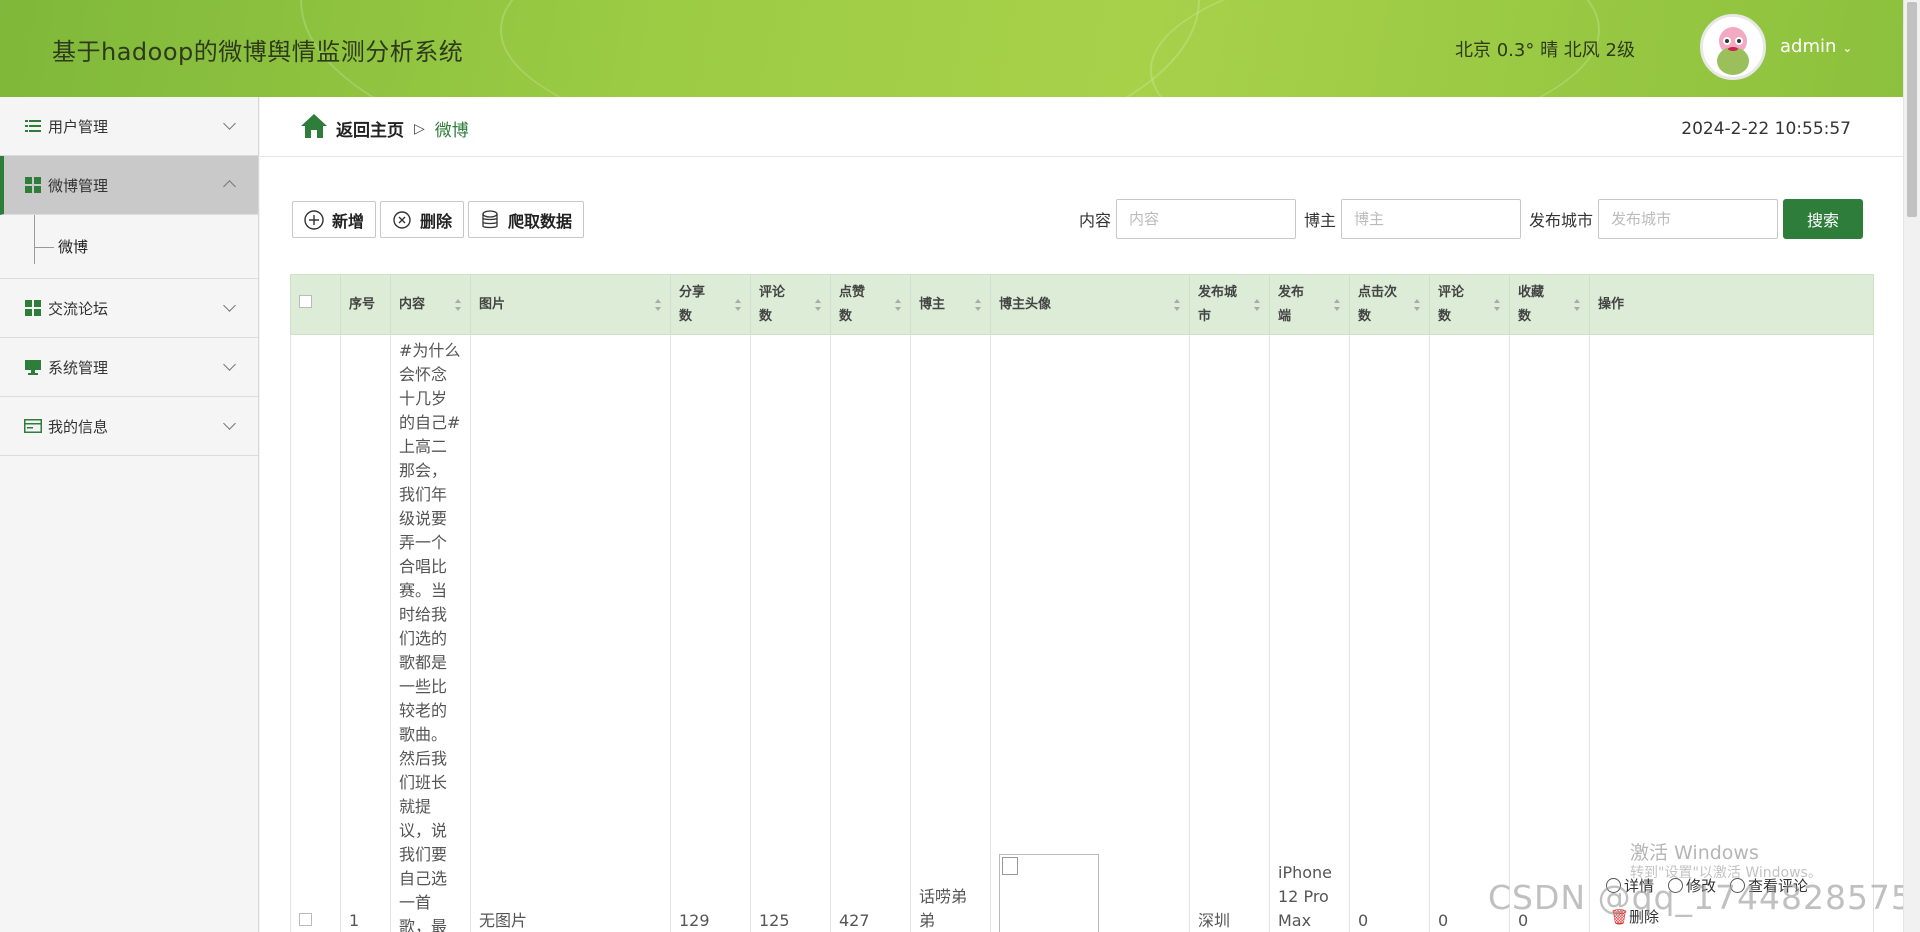  What do you see at coordinates (365, 633) in the screenshot?
I see `row-index: 1` at bounding box center [365, 633].